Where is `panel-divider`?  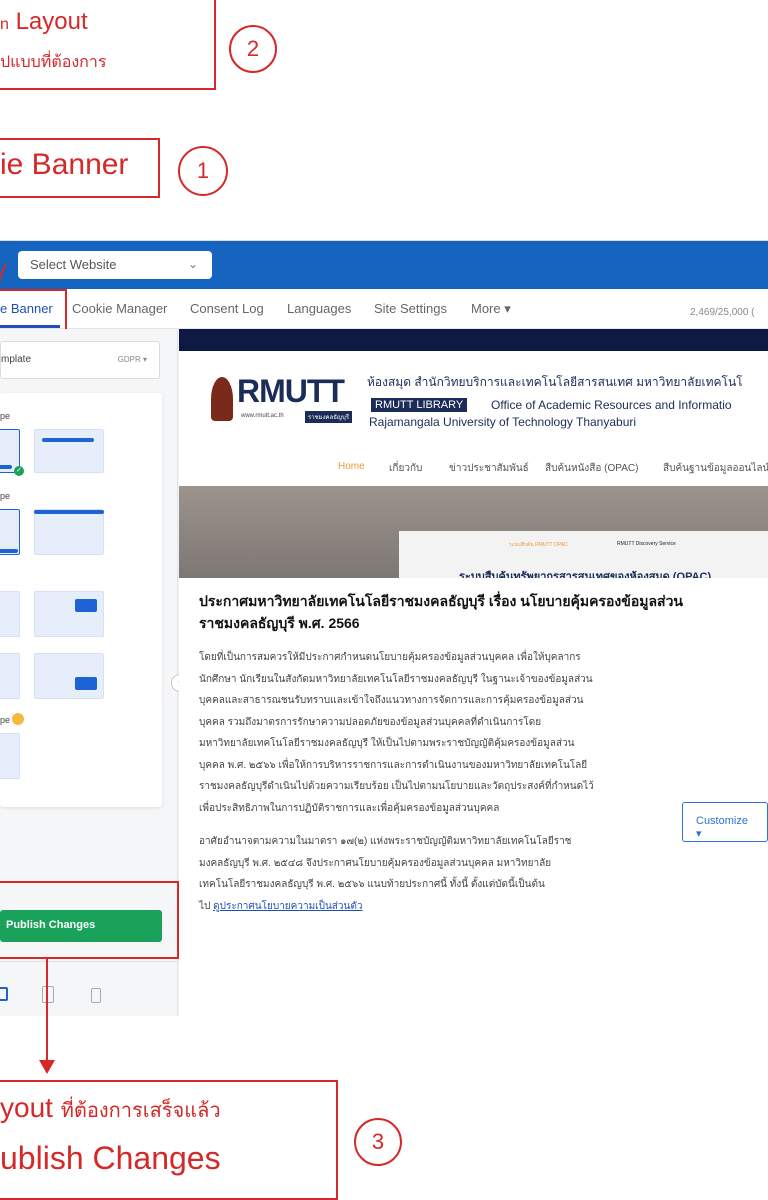
panel-divider is located at coordinates (89, 961).